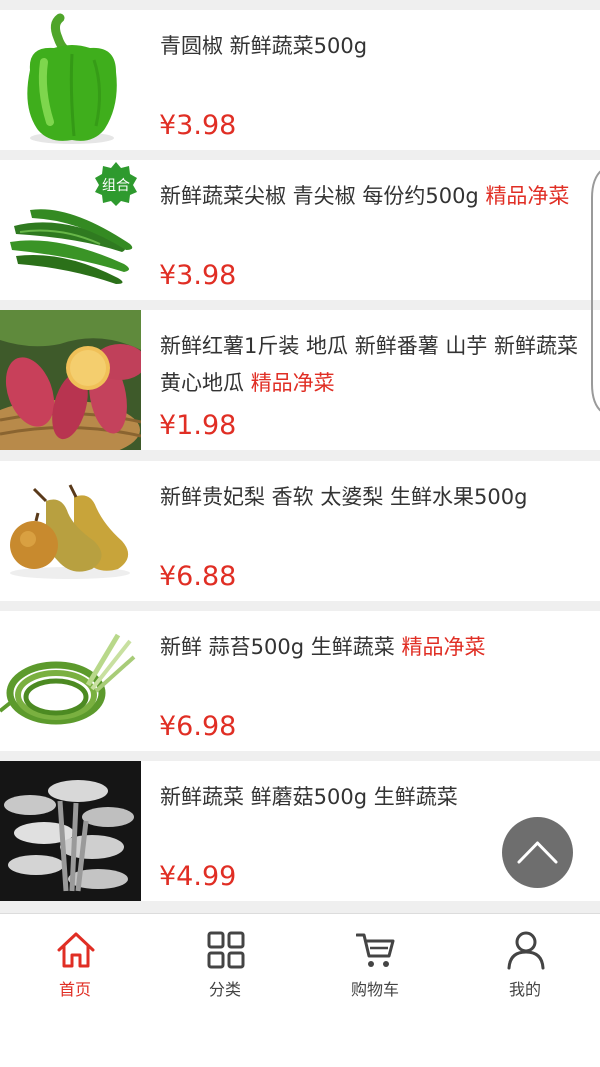 This screenshot has height=1067, width=600. I want to click on product-title: 新鲜蔬菜 鲜蘑菇500g 生鲜蔬菜, so click(372, 797).